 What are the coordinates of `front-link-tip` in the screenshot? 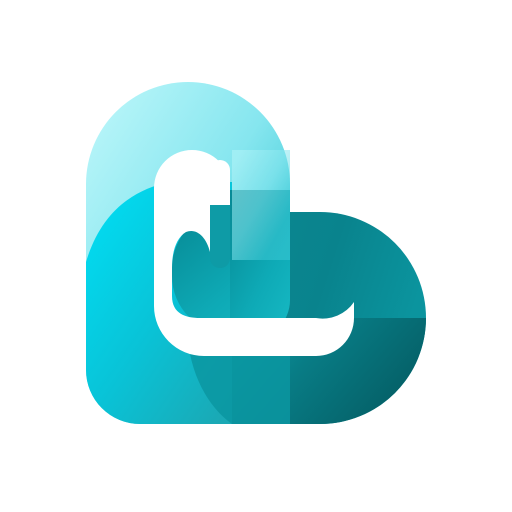 It's located at (220, 234).